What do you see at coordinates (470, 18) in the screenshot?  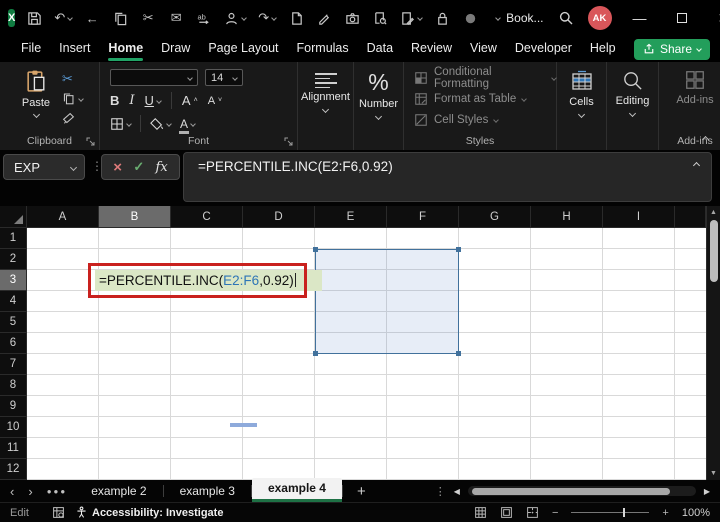 I see `record-icon` at bounding box center [470, 18].